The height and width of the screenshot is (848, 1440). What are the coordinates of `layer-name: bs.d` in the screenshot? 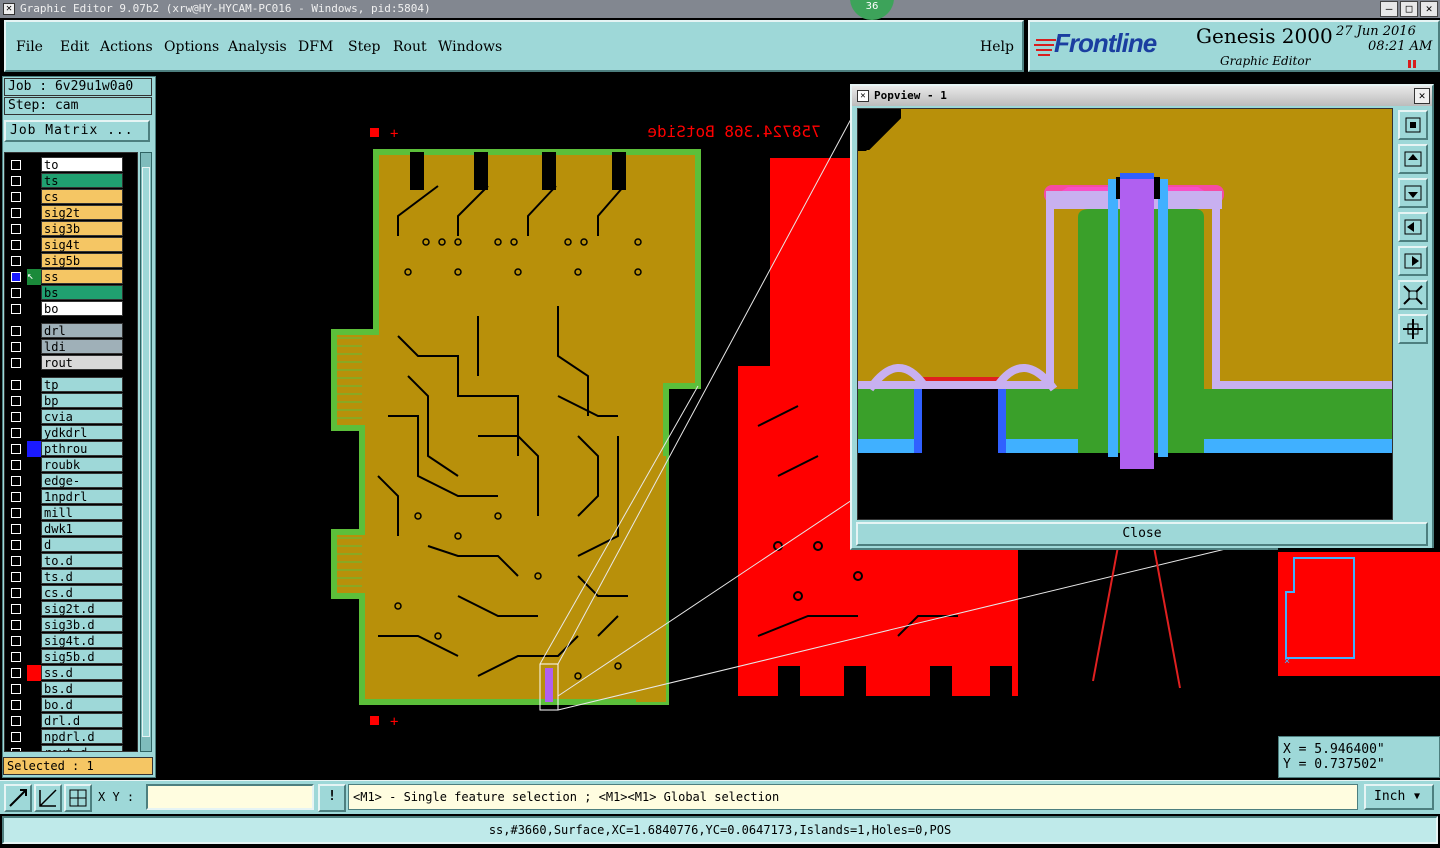 It's located at (82, 688).